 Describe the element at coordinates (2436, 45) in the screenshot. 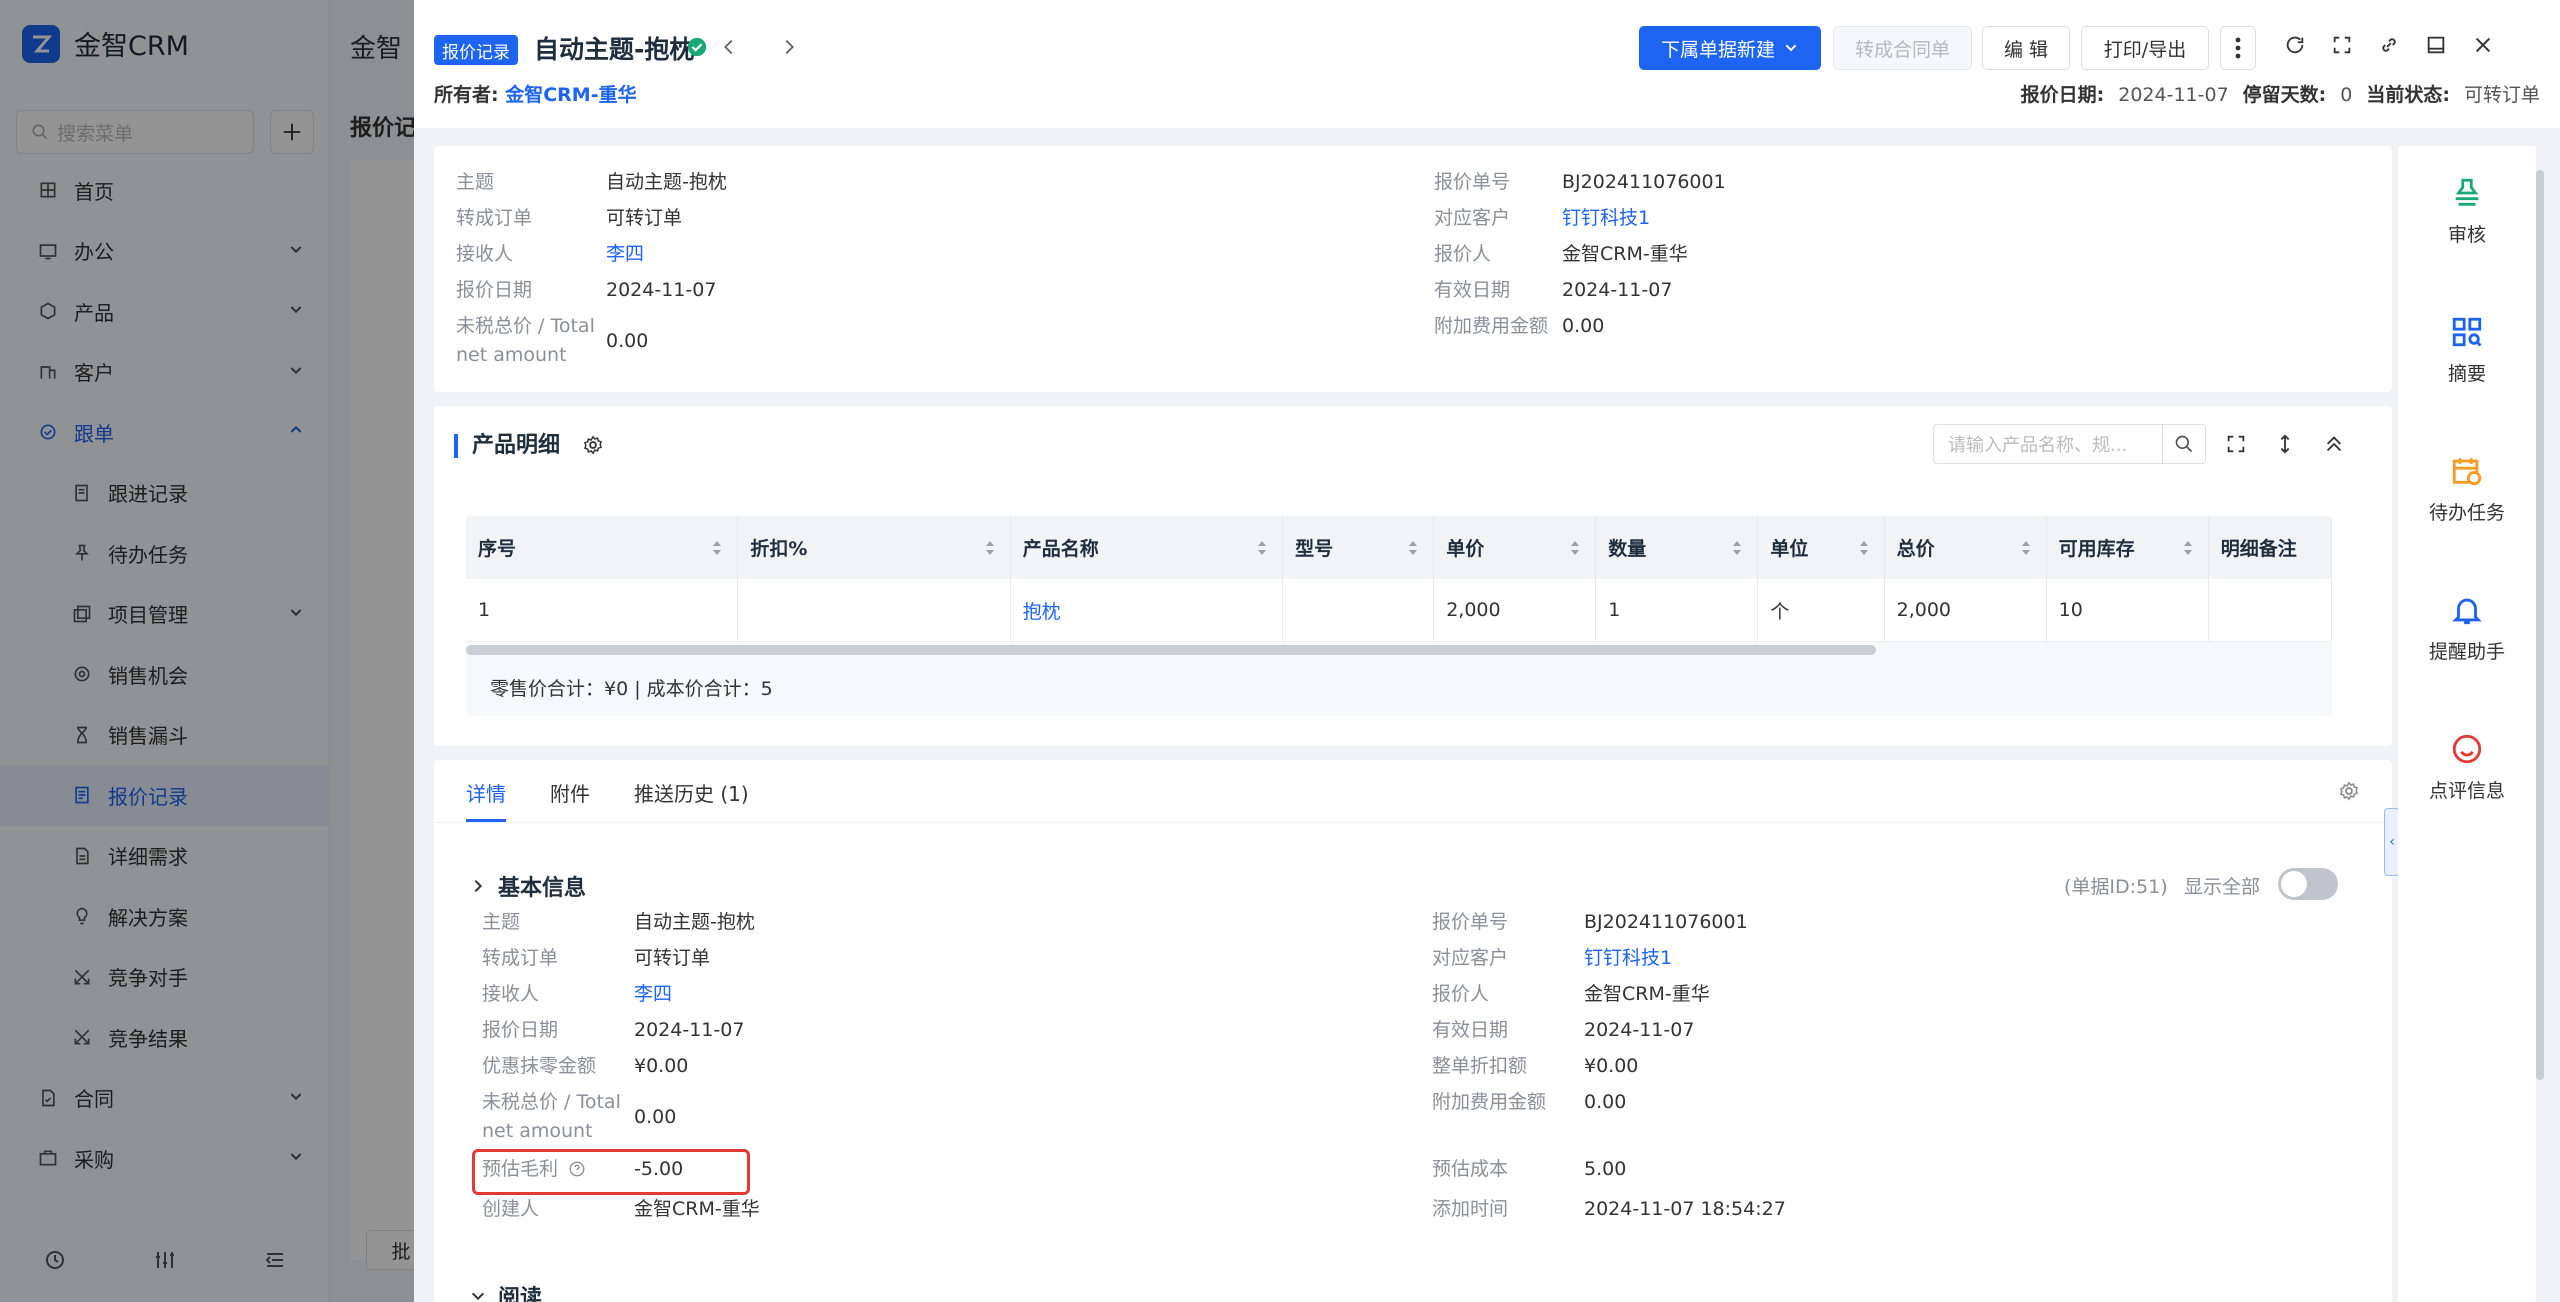

I see `dock-panel-icon` at that location.